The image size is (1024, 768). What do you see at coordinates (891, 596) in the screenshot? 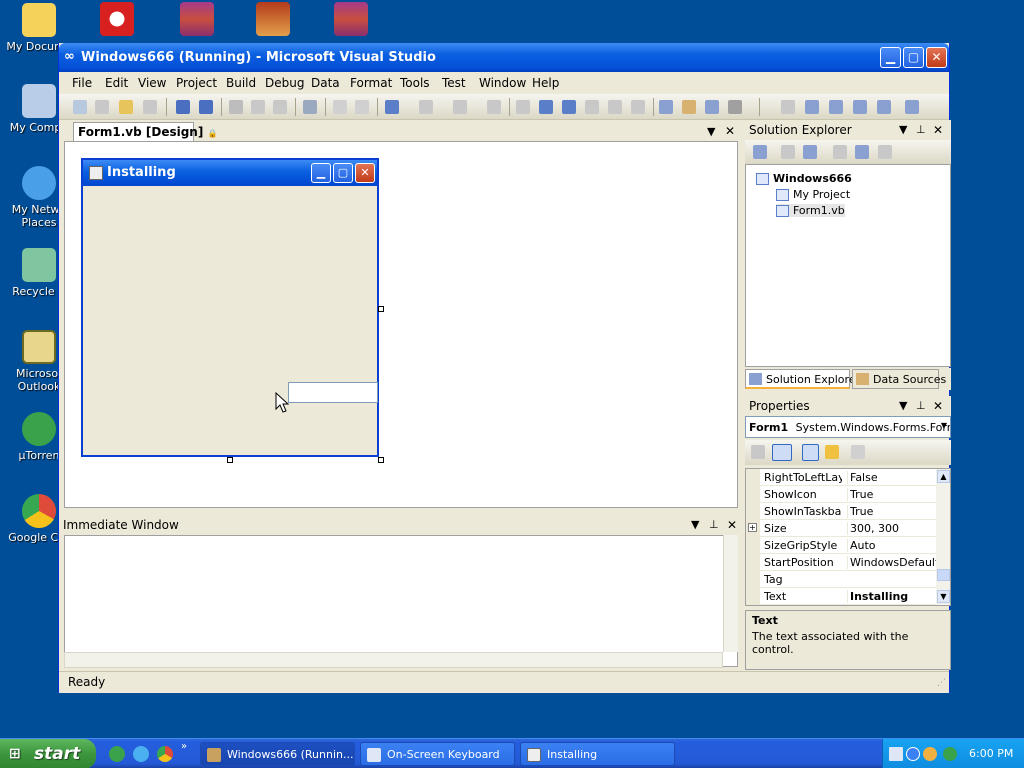
I see `property-value: Installing` at bounding box center [891, 596].